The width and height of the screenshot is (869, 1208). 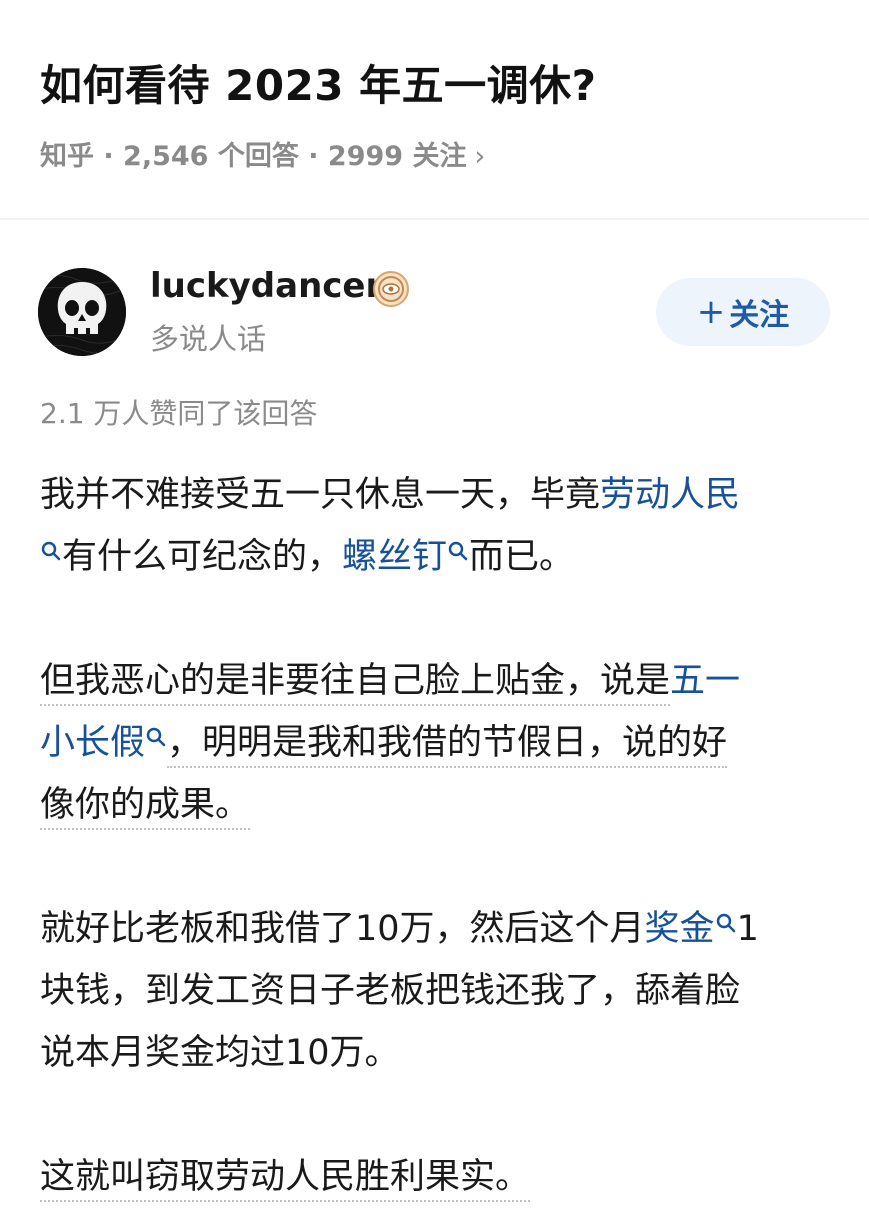 I want to click on answer-text: 说本月奖金均过10万。, so click(x=220, y=1053).